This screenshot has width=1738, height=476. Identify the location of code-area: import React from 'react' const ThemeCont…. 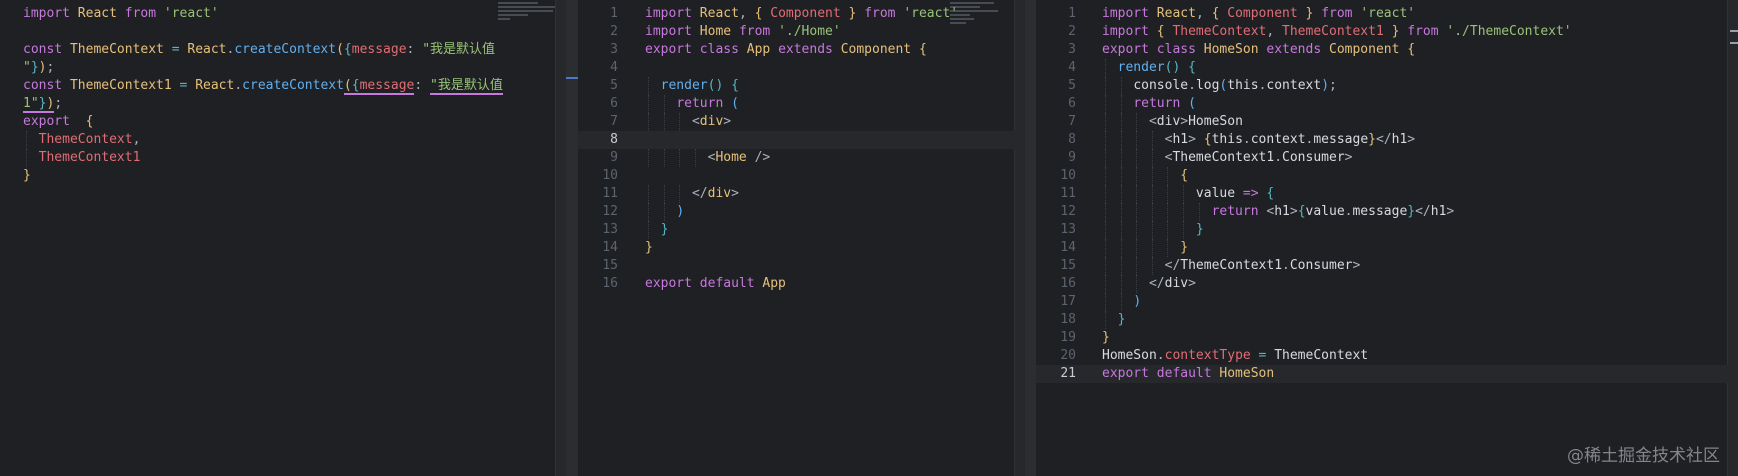
(283, 95).